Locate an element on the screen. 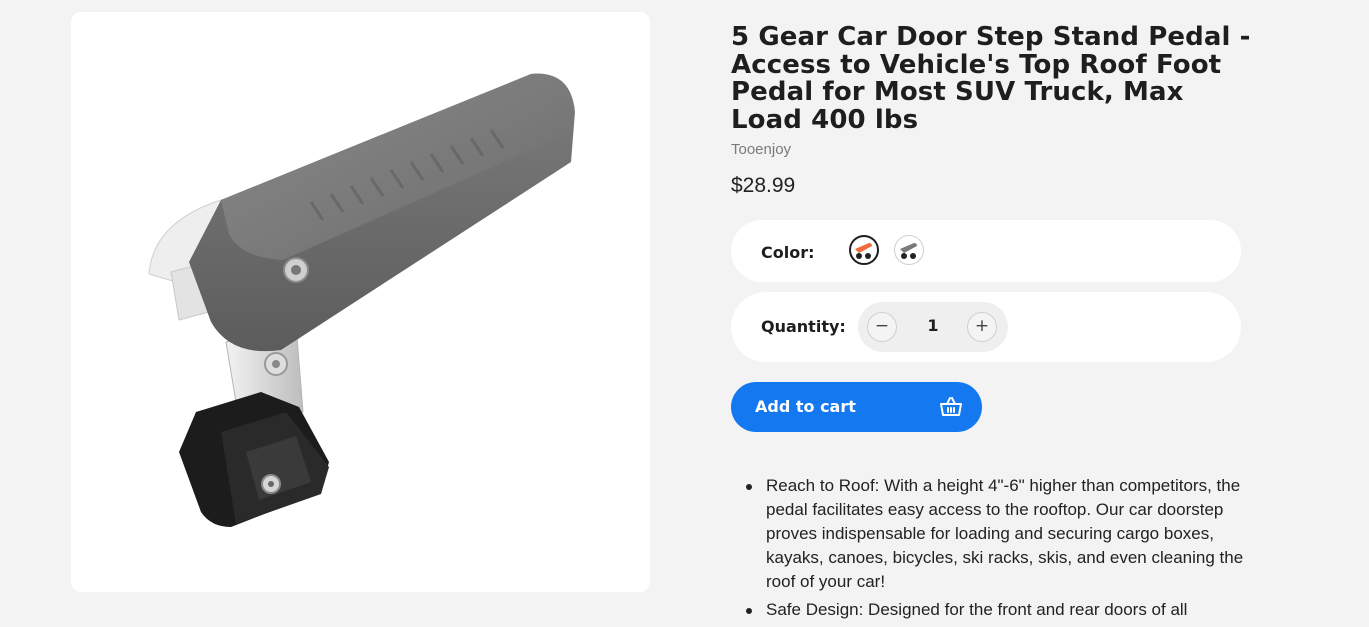 The image size is (1369, 627). increase-quantity-button: + is located at coordinates (982, 327).